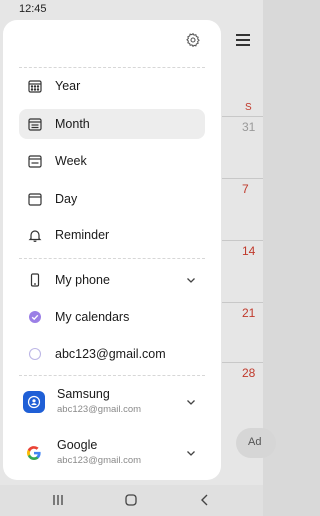  What do you see at coordinates (112, 86) in the screenshot?
I see `view-item-year: Year` at bounding box center [112, 86].